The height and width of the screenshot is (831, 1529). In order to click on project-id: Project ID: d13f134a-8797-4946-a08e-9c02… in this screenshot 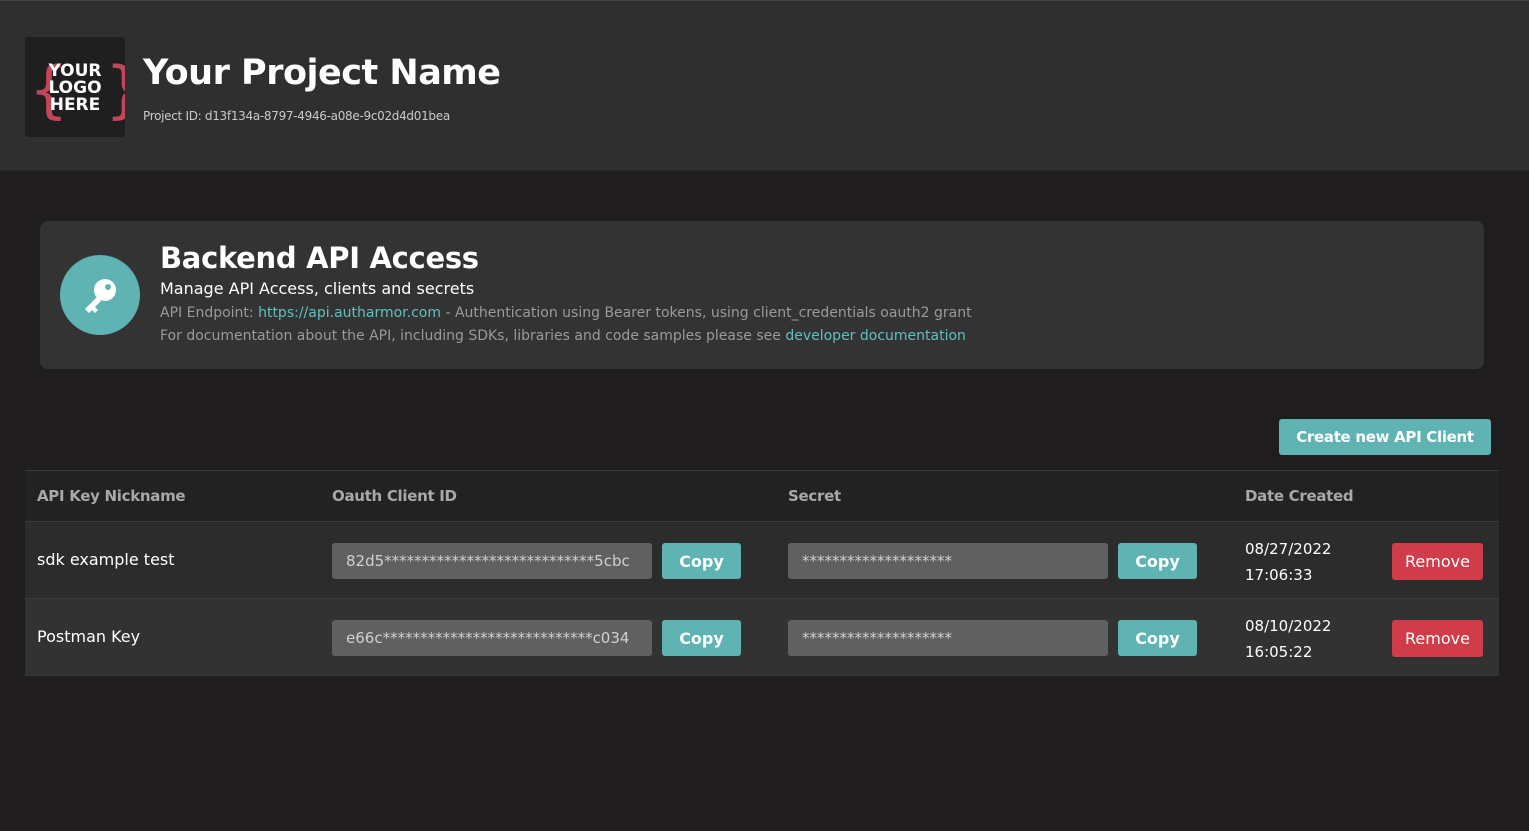, I will do `click(296, 116)`.